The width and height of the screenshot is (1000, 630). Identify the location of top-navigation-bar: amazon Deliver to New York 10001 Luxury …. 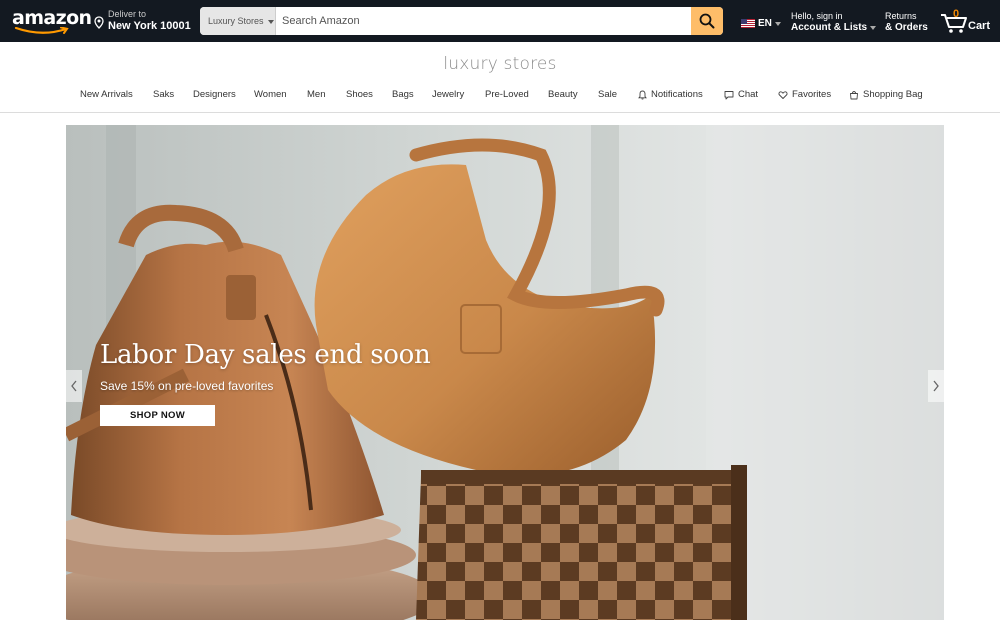
(500, 21).